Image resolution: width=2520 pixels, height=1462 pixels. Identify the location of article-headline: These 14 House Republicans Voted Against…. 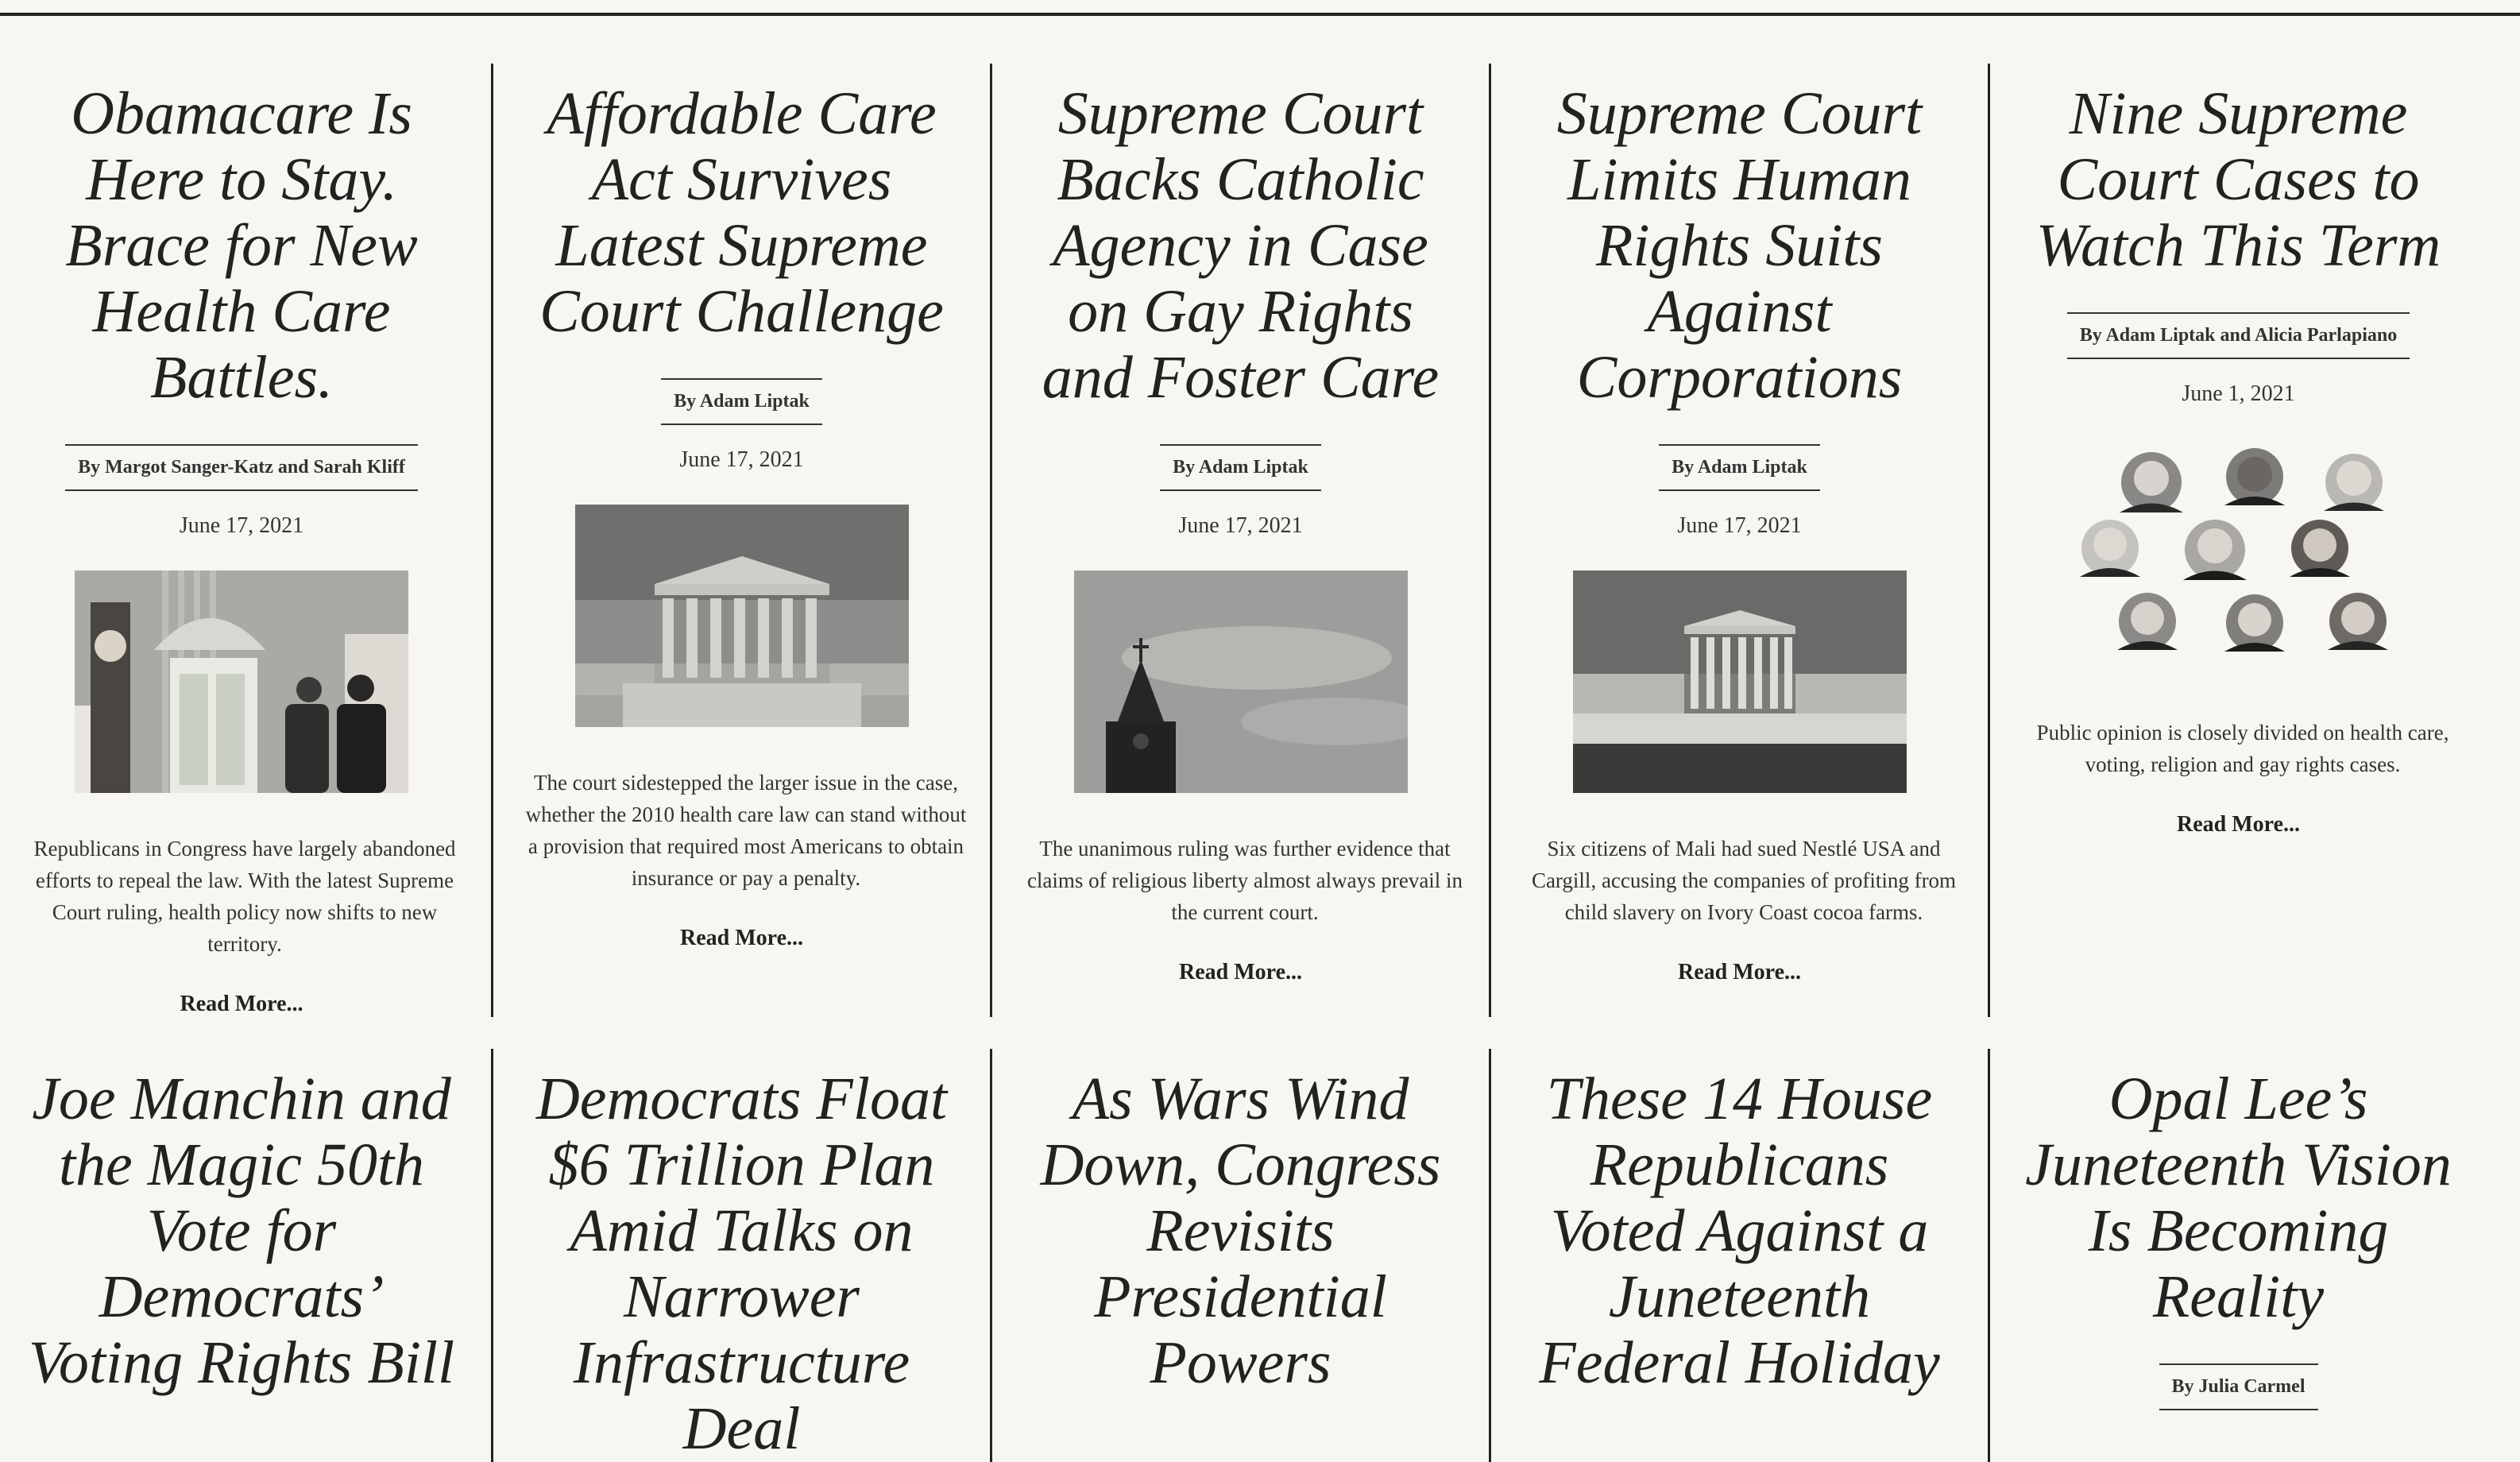
(1739, 1231).